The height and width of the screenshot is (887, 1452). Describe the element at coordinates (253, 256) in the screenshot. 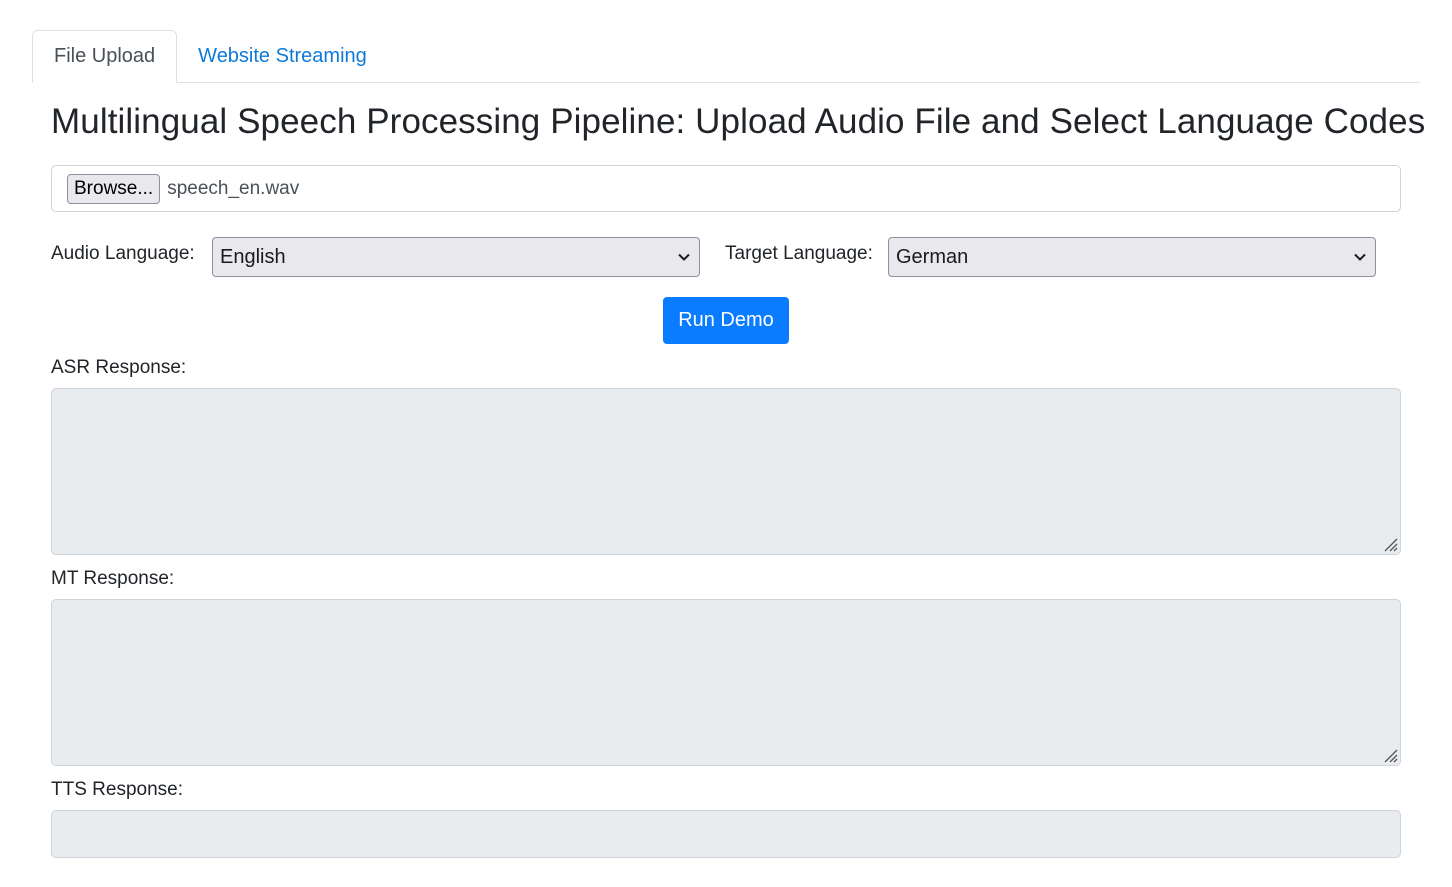

I see `audio-language-selected: English` at that location.